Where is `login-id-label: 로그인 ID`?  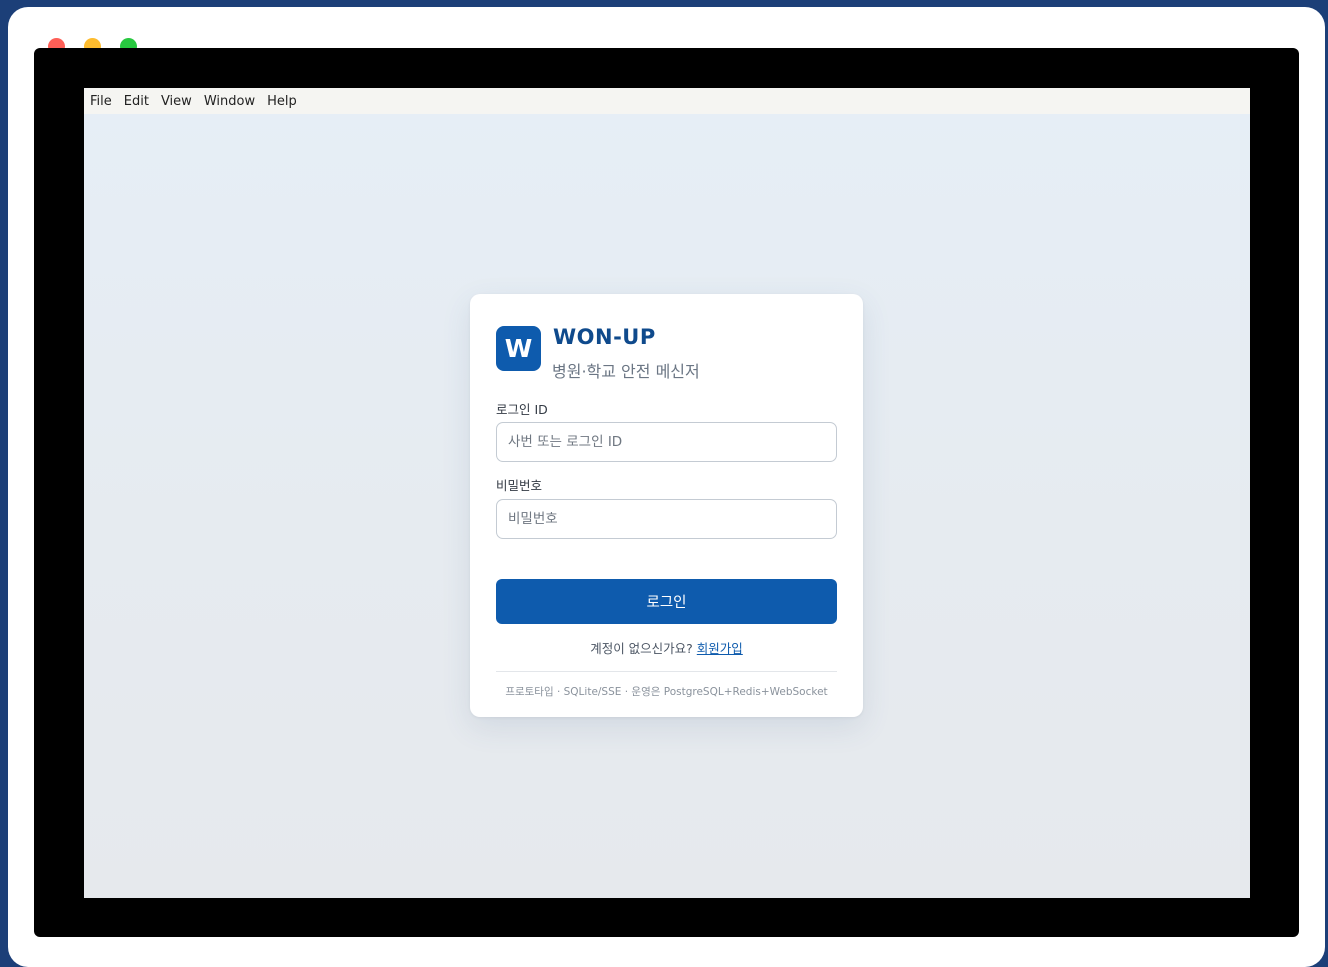
login-id-label: 로그인 ID is located at coordinates (522, 409).